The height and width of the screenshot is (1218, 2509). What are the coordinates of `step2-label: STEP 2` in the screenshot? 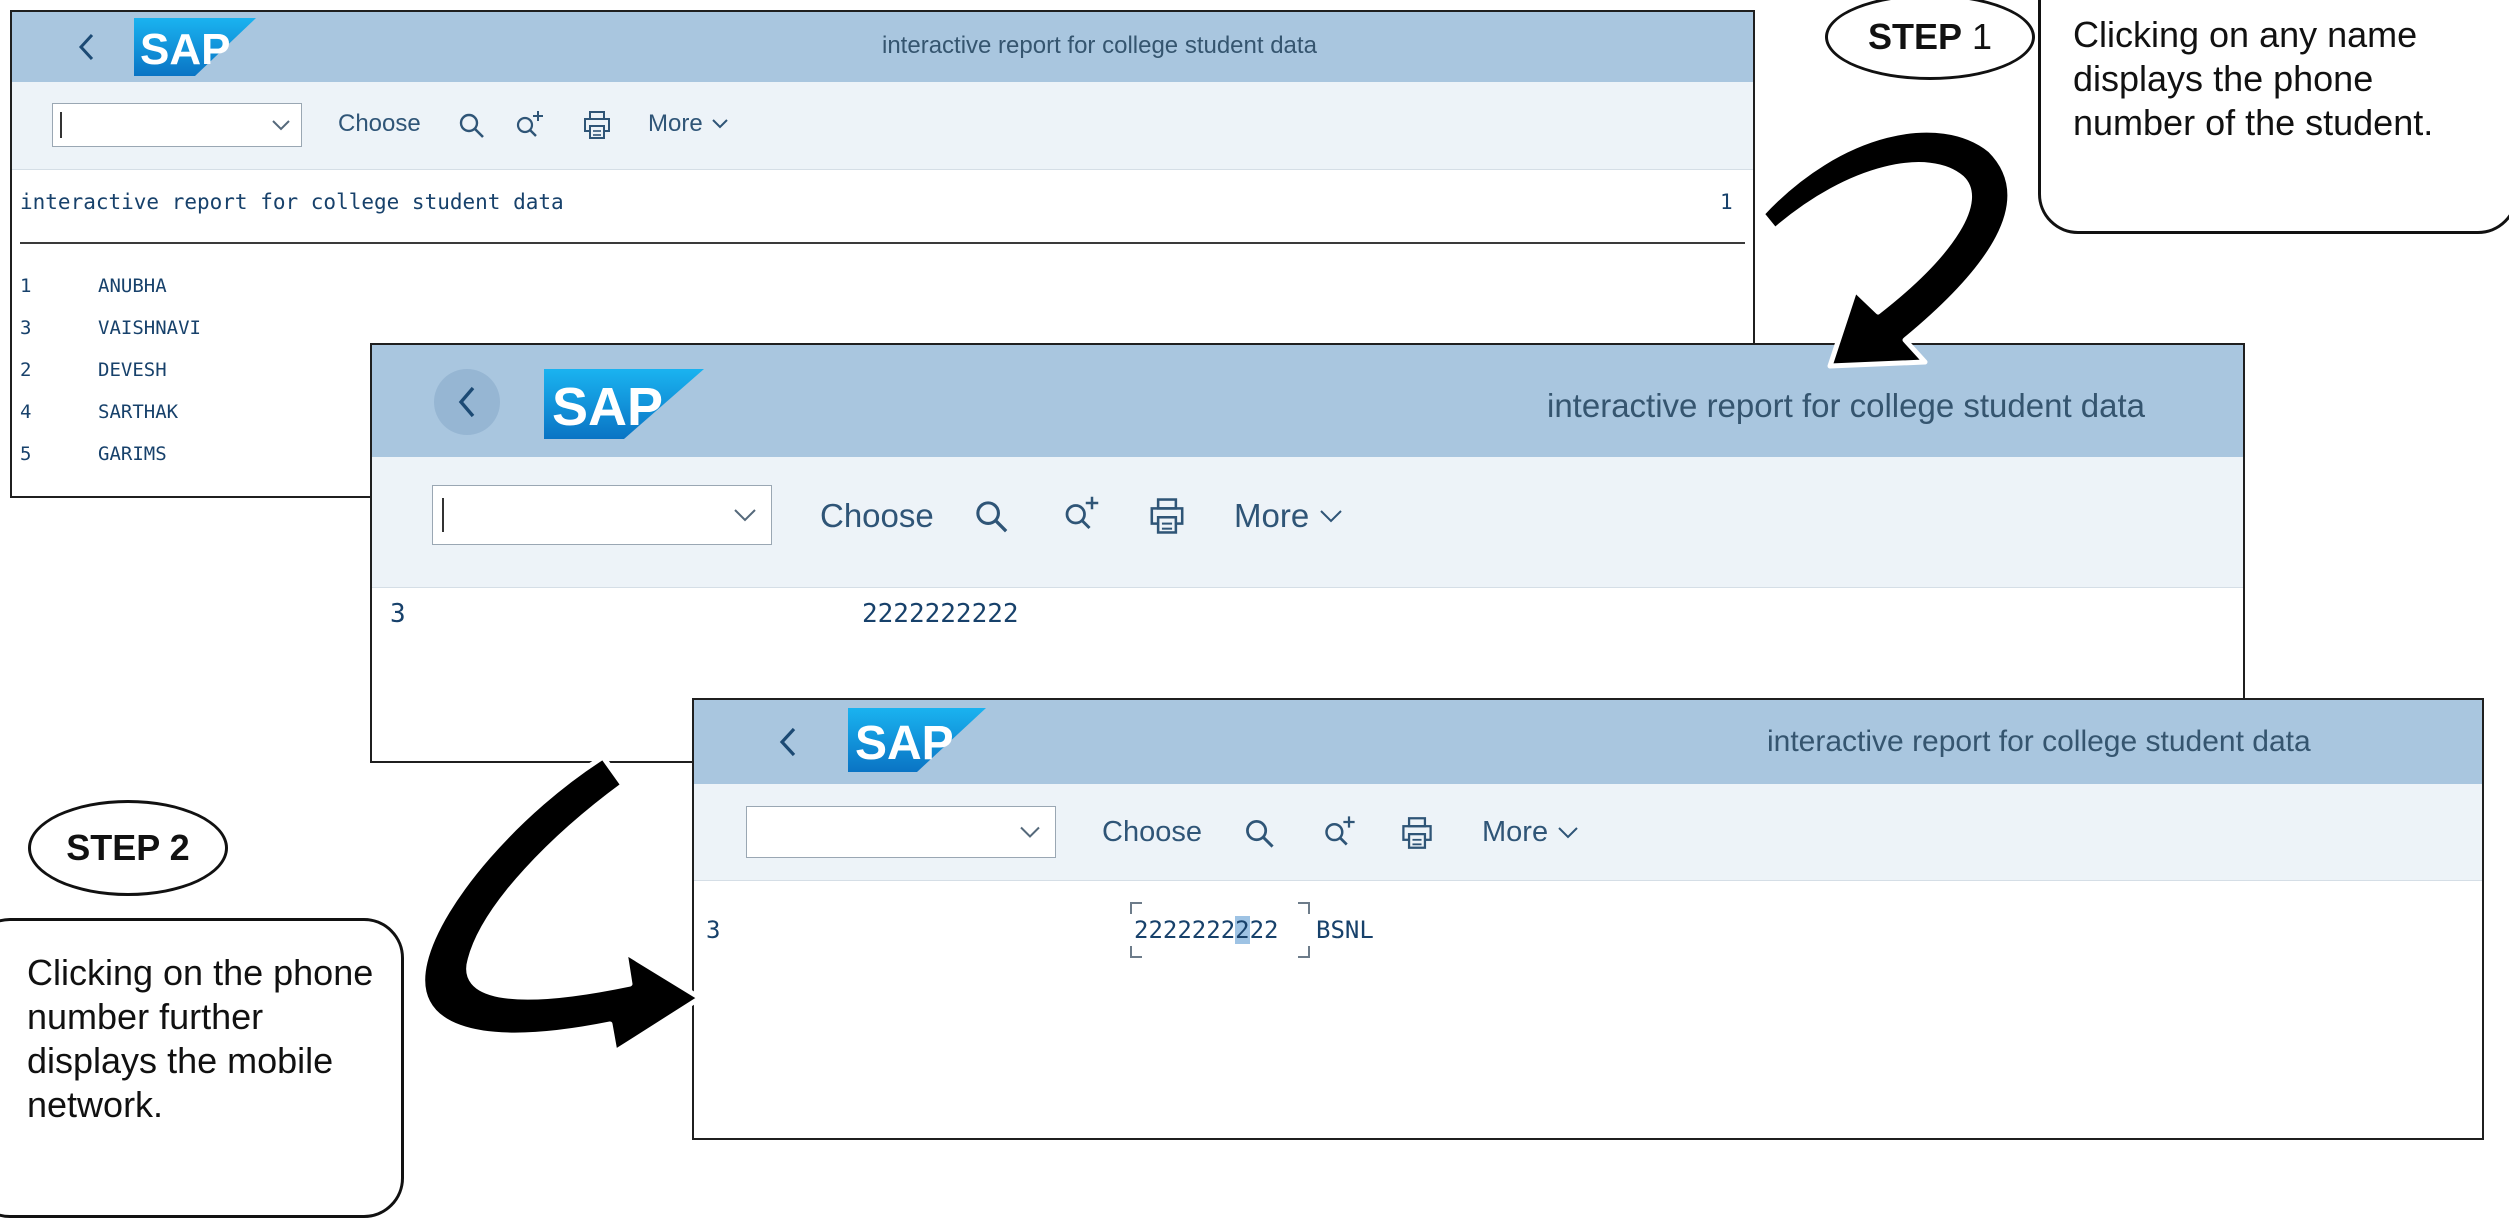 It's located at (128, 847).